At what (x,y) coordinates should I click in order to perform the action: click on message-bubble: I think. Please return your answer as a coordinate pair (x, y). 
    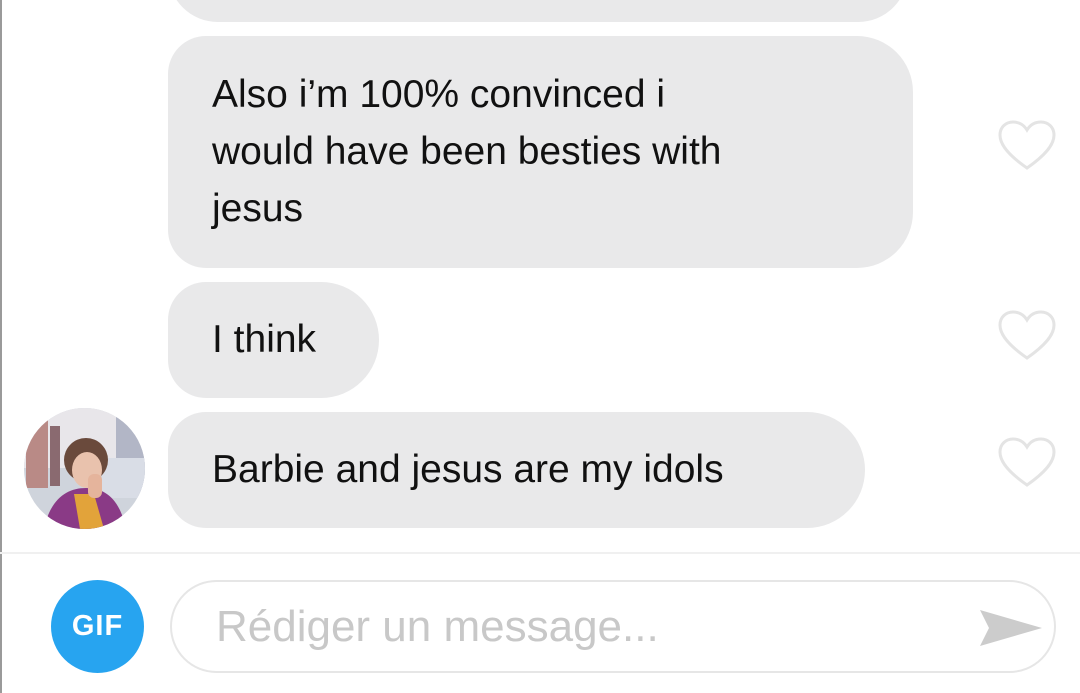
    Looking at the image, I should click on (273, 340).